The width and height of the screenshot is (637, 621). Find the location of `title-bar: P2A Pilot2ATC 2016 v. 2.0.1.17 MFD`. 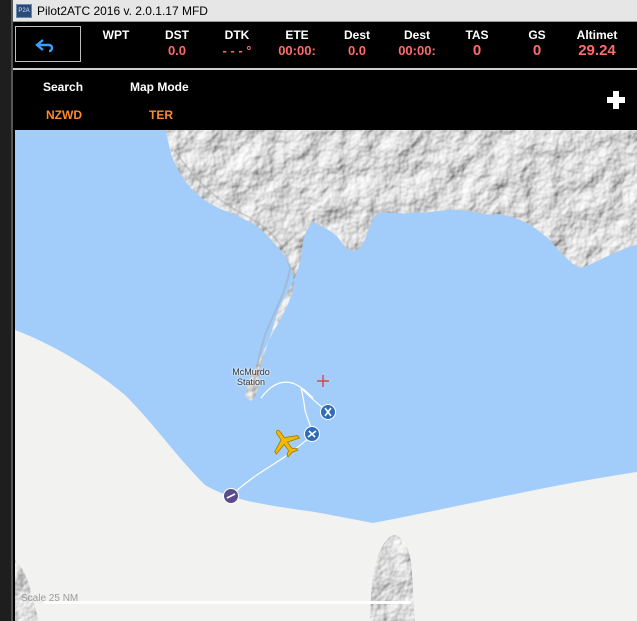

title-bar: P2A Pilot2ATC 2016 v. 2.0.1.17 MFD is located at coordinates (325, 11).